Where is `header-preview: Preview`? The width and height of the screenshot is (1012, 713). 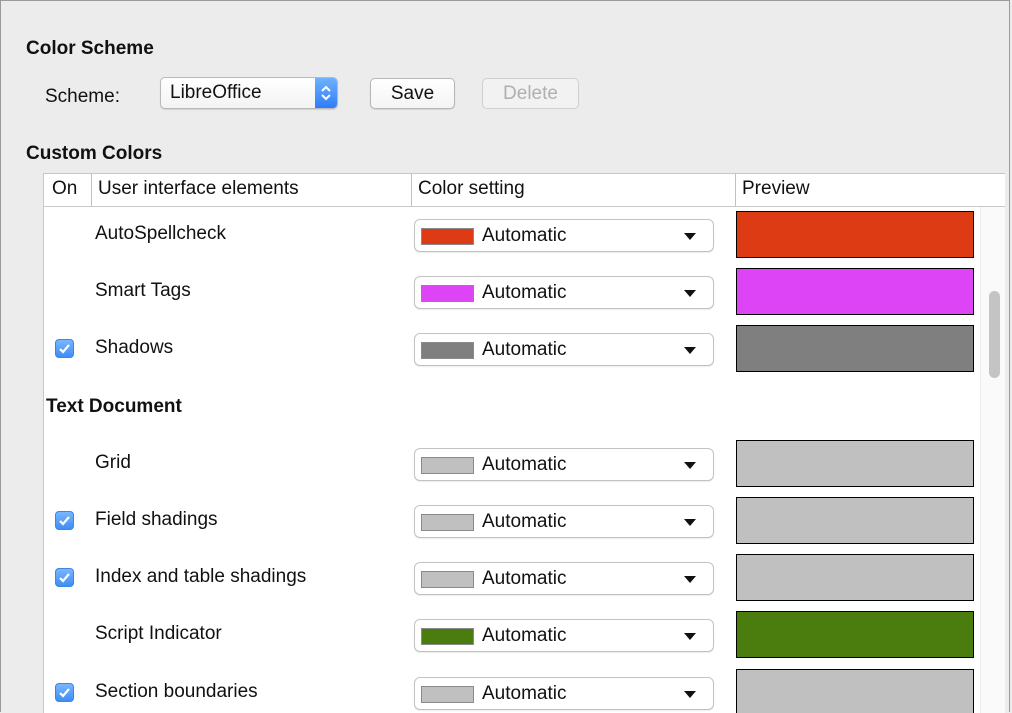
header-preview: Preview is located at coordinates (870, 190).